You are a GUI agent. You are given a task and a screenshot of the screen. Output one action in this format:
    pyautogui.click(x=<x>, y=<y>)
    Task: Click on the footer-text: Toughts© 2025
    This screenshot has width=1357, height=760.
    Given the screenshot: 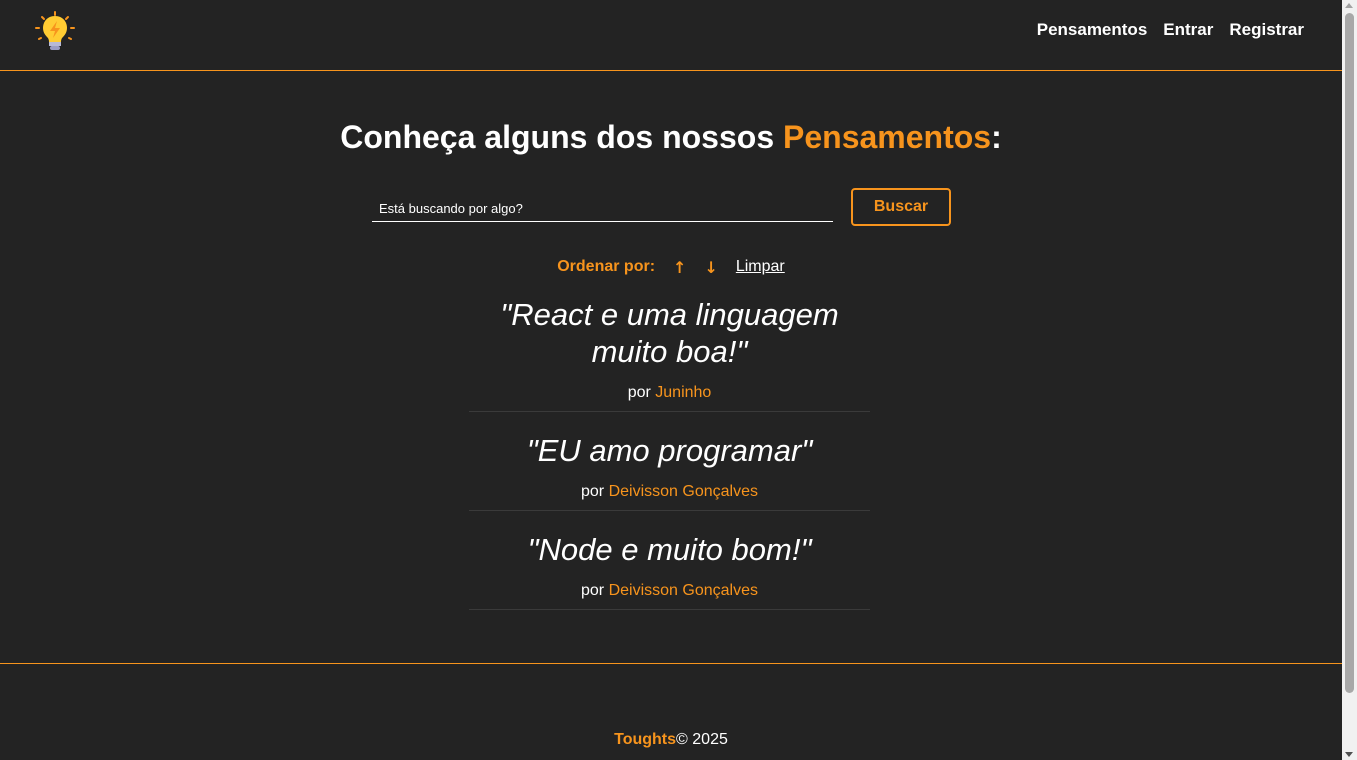 What is the action you would take?
    pyautogui.click(x=671, y=740)
    